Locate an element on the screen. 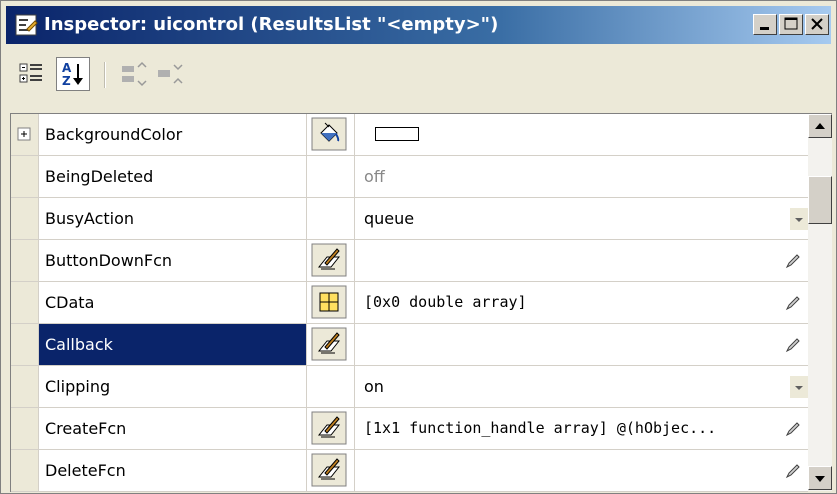 The height and width of the screenshot is (494, 837). paint-bucket-icon is located at coordinates (329, 134).